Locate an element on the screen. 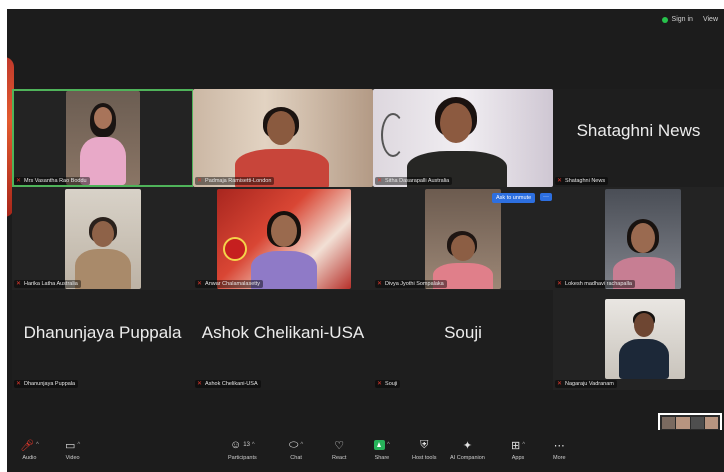 The width and height of the screenshot is (724, 472). participant-display-name: Shataghni News is located at coordinates (638, 130).